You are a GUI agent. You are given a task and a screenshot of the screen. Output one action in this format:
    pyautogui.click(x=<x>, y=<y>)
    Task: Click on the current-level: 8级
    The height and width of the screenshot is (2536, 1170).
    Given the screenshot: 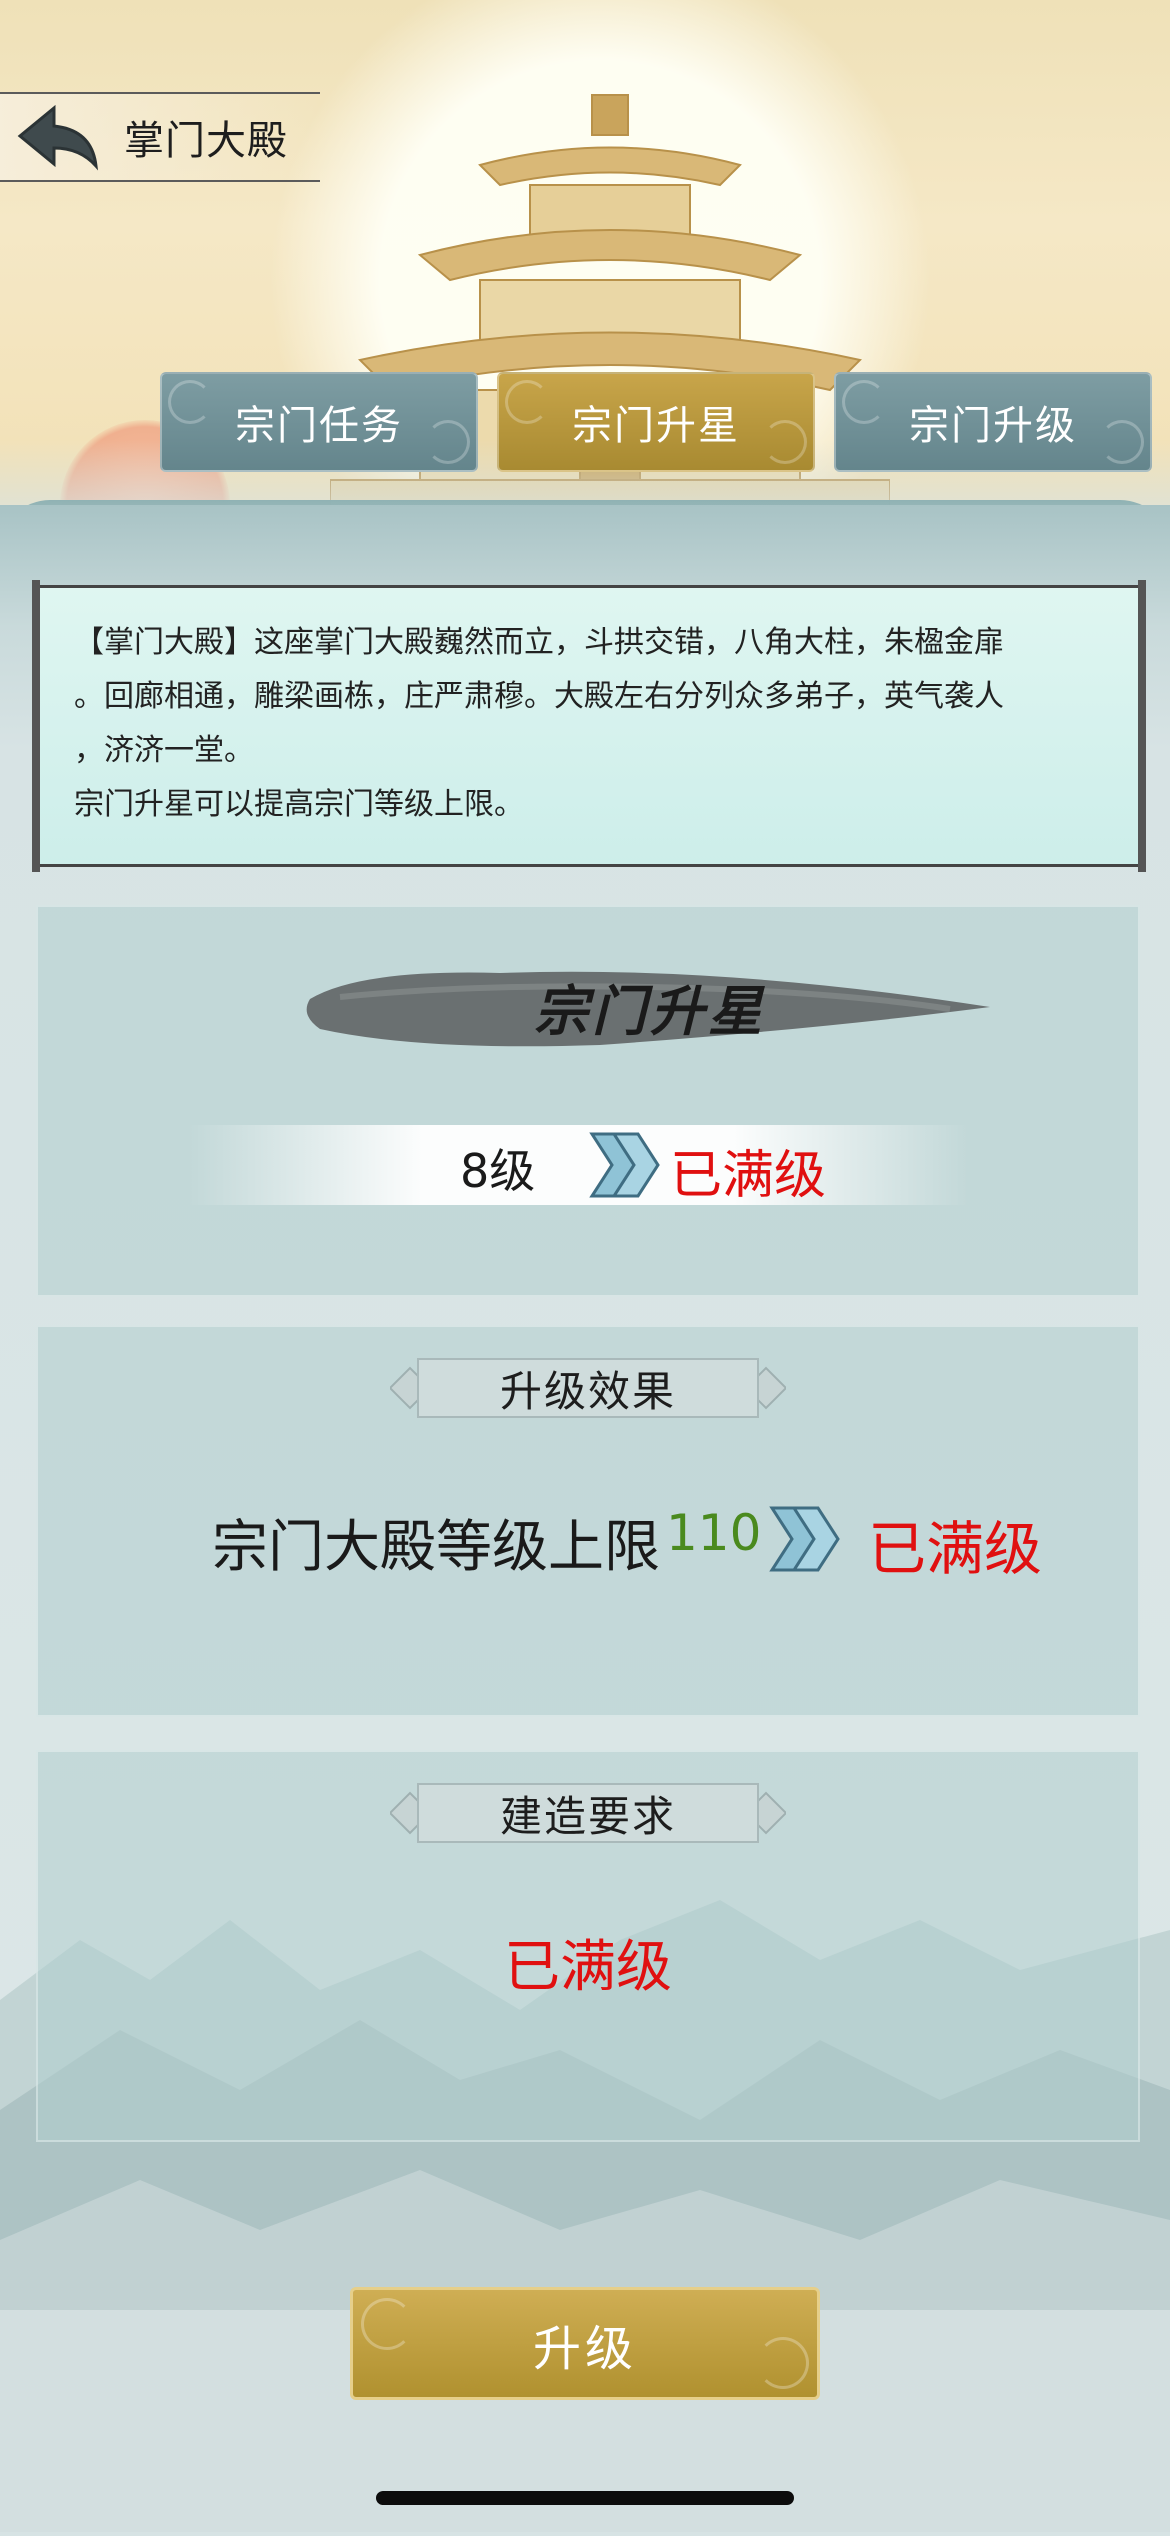 What is the action you would take?
    pyautogui.click(x=498, y=1171)
    